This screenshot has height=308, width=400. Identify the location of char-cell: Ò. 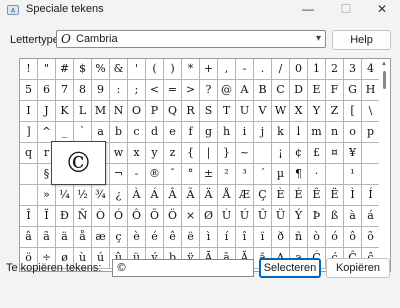
(101, 216).